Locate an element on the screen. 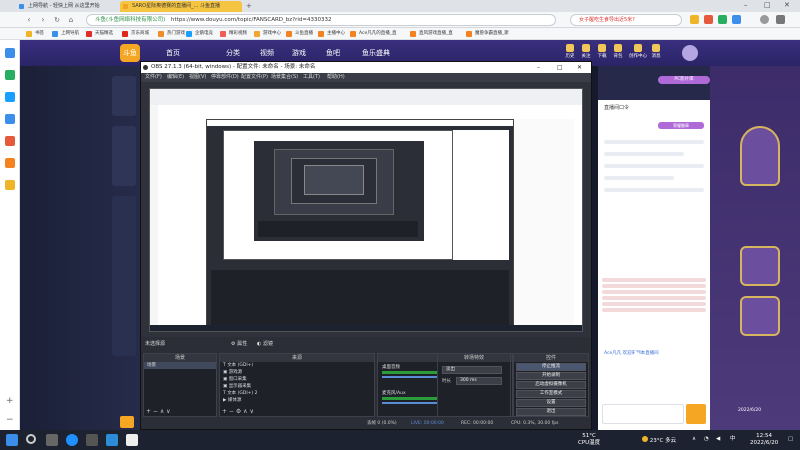 The image size is (800, 450). bookmark-item: 主播中心 is located at coordinates (331, 34).